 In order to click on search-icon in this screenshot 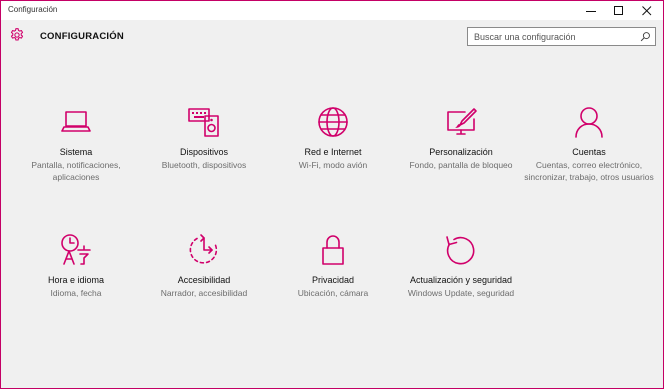, I will do `click(645, 36)`.